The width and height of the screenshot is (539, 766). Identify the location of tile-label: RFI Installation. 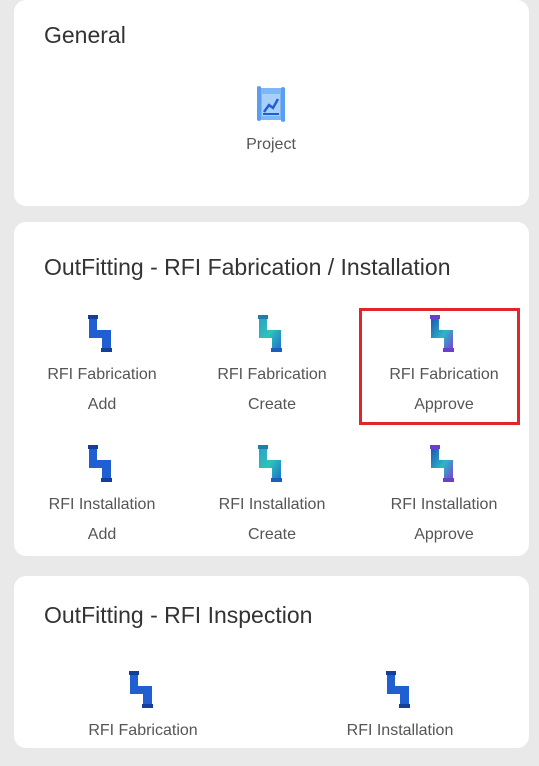
(400, 730).